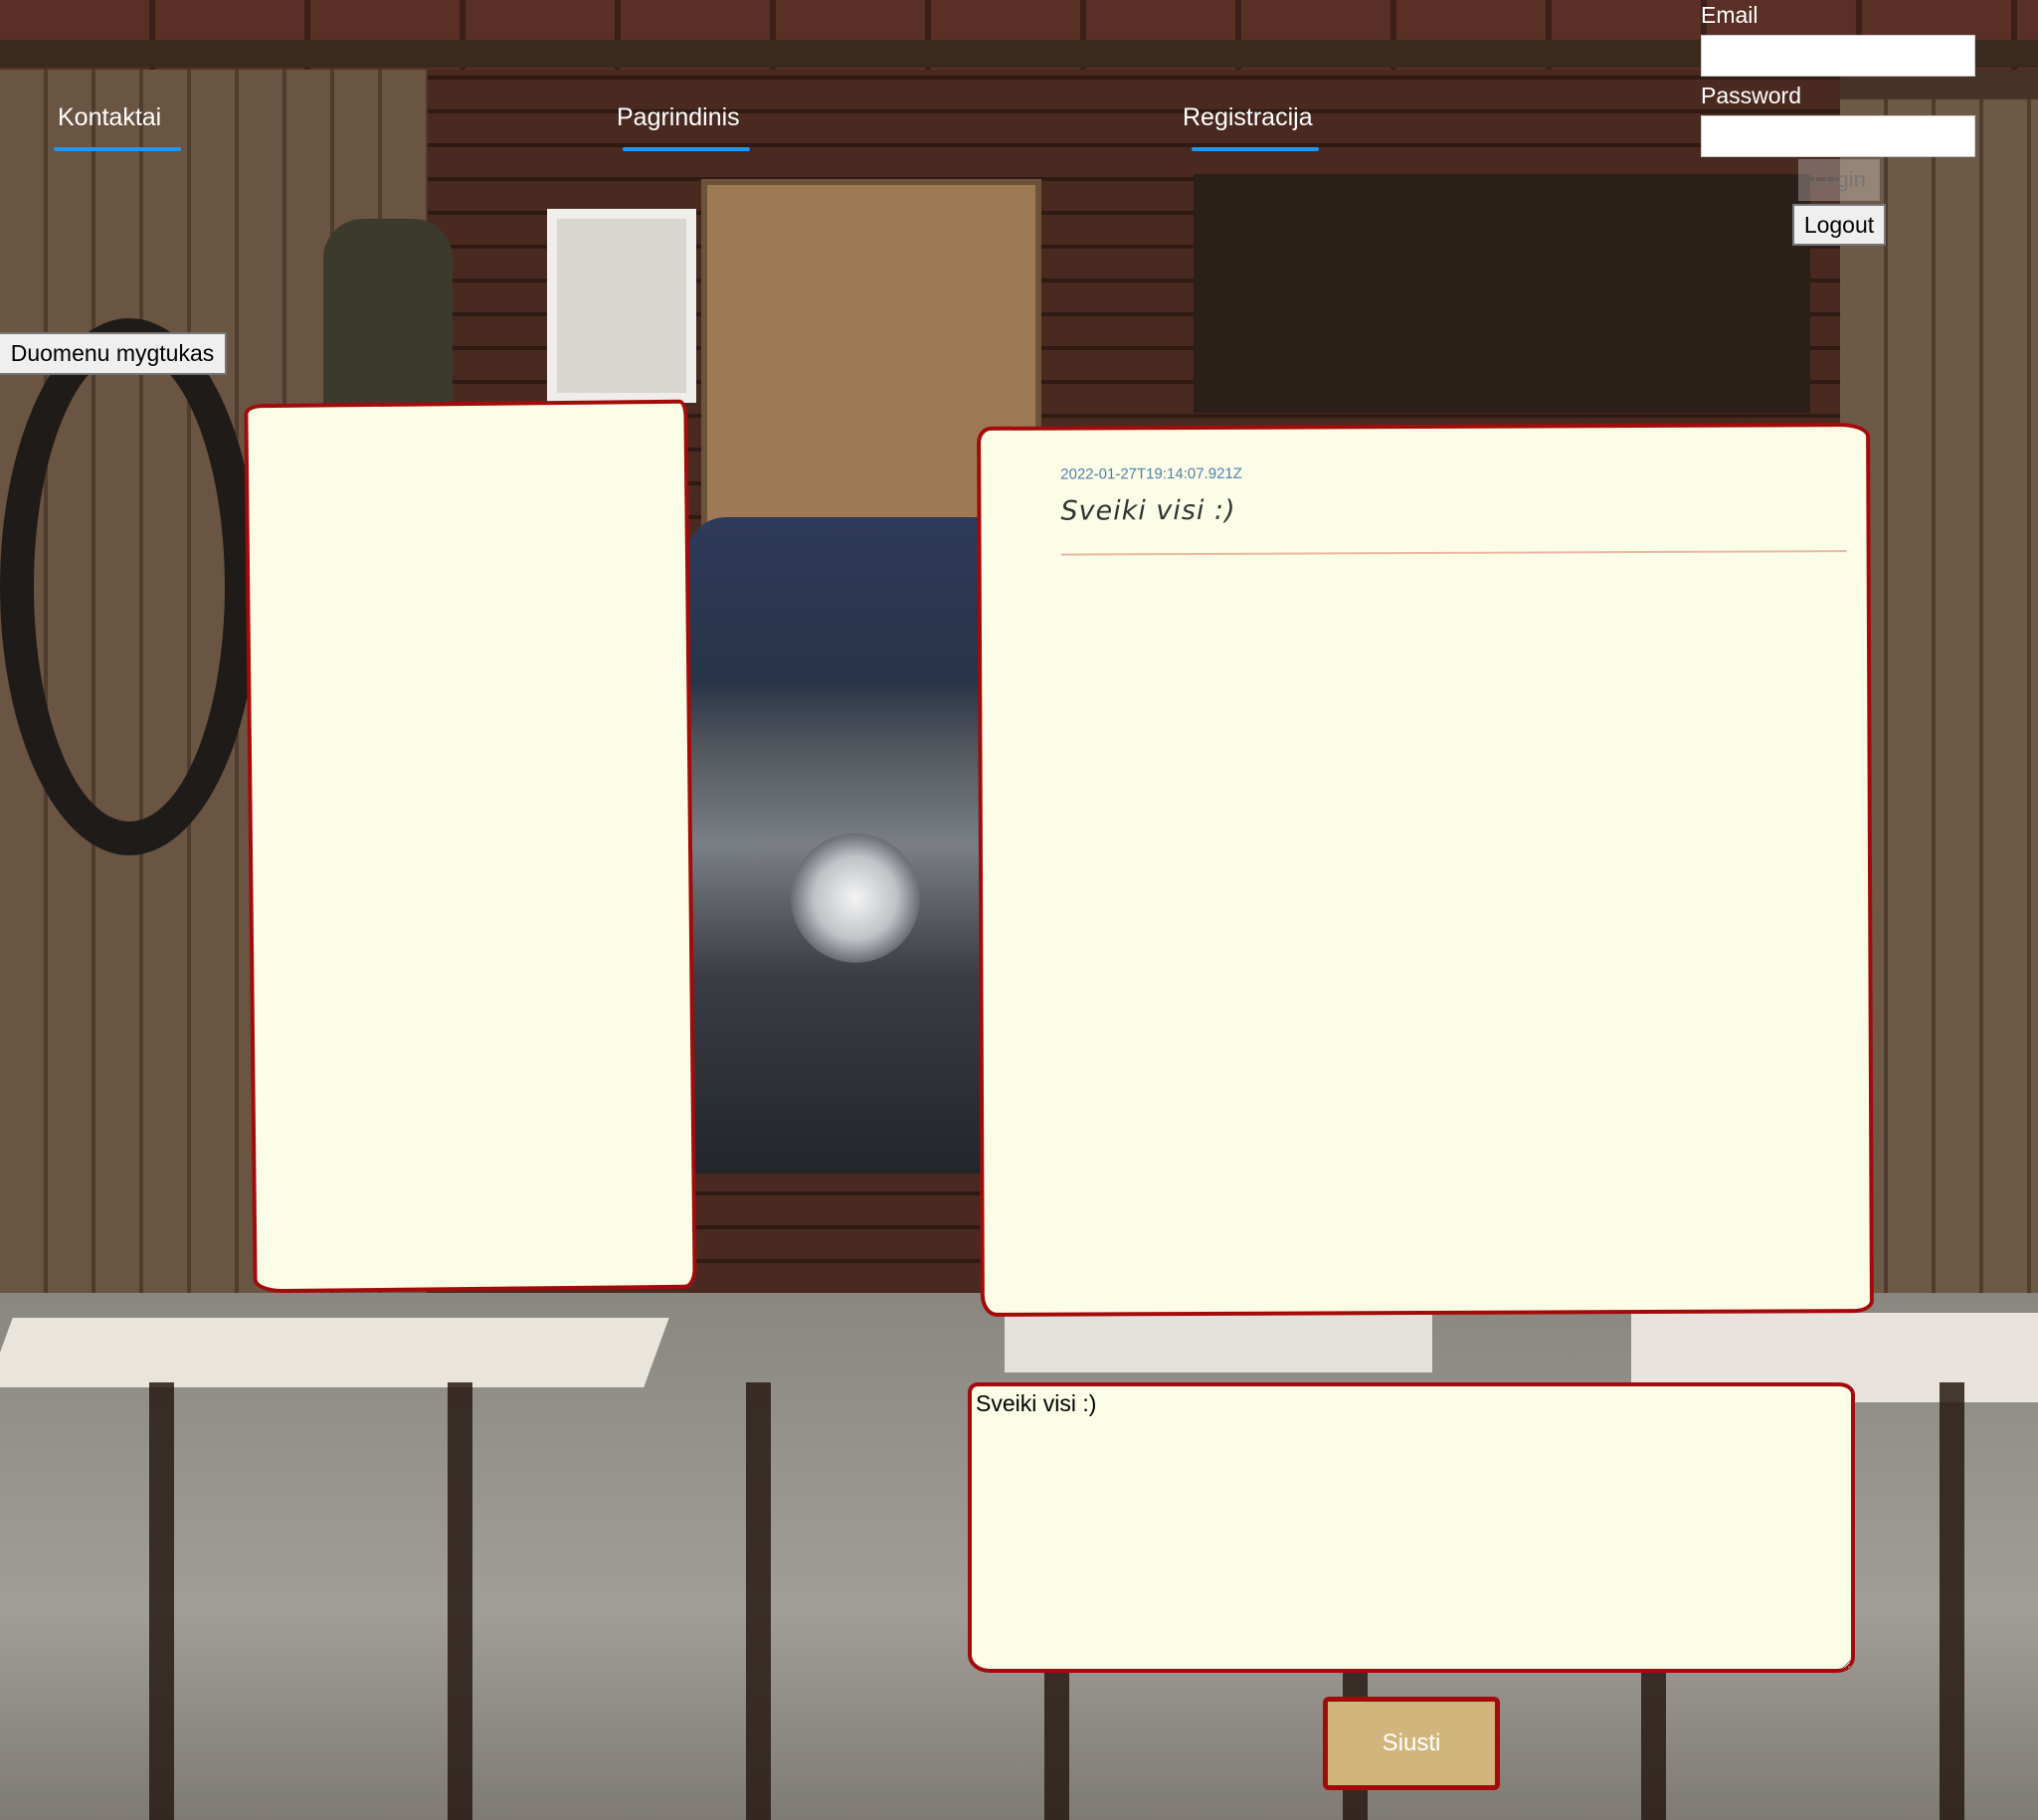 This screenshot has width=2038, height=1820. Describe the element at coordinates (1730, 15) in the screenshot. I see `email-label: Email` at that location.